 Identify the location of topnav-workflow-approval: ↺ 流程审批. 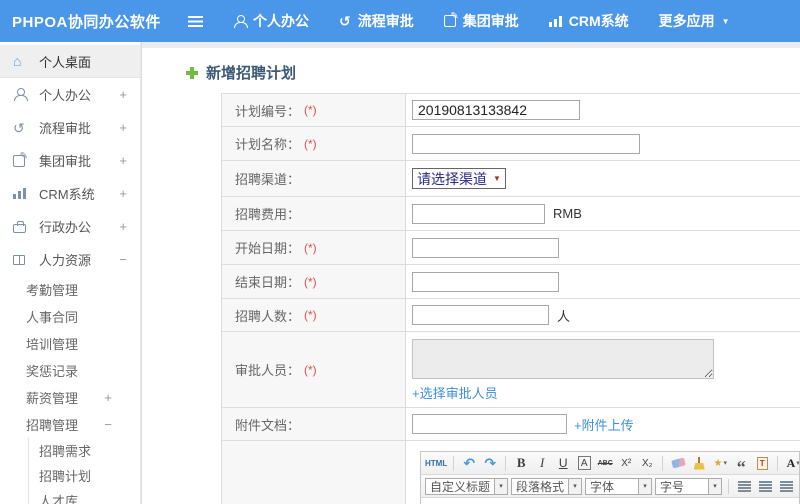
(376, 21).